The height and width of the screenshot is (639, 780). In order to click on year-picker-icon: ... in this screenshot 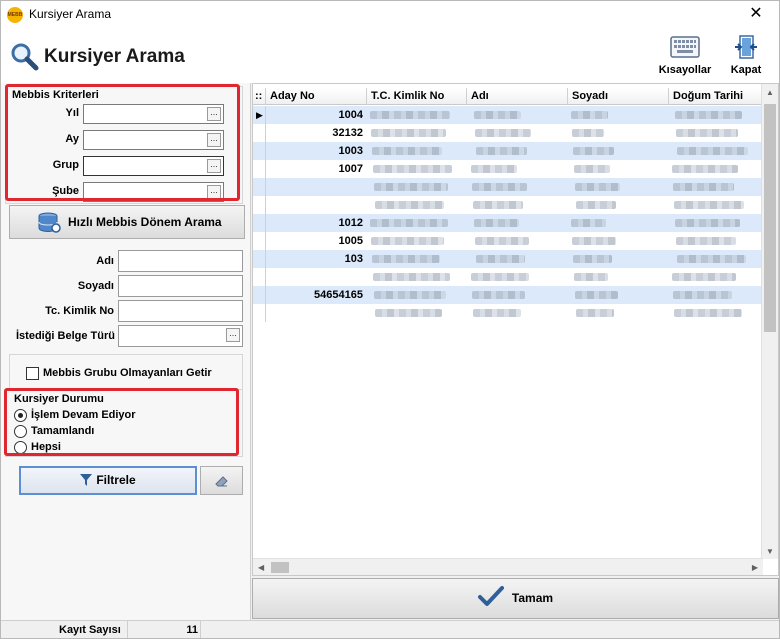, I will do `click(214, 114)`.